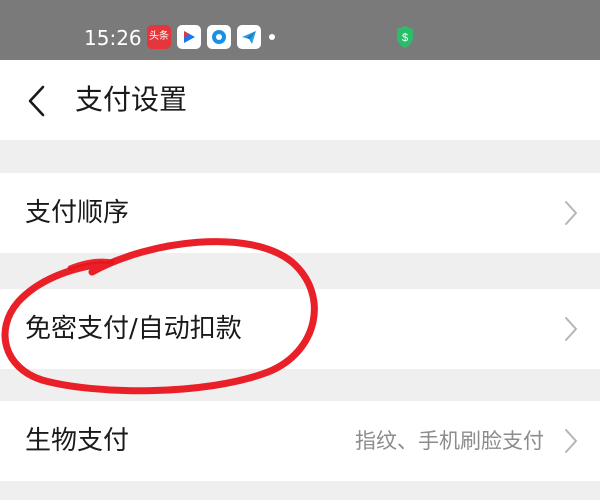  What do you see at coordinates (219, 37) in the screenshot?
I see `circle-app-icon` at bounding box center [219, 37].